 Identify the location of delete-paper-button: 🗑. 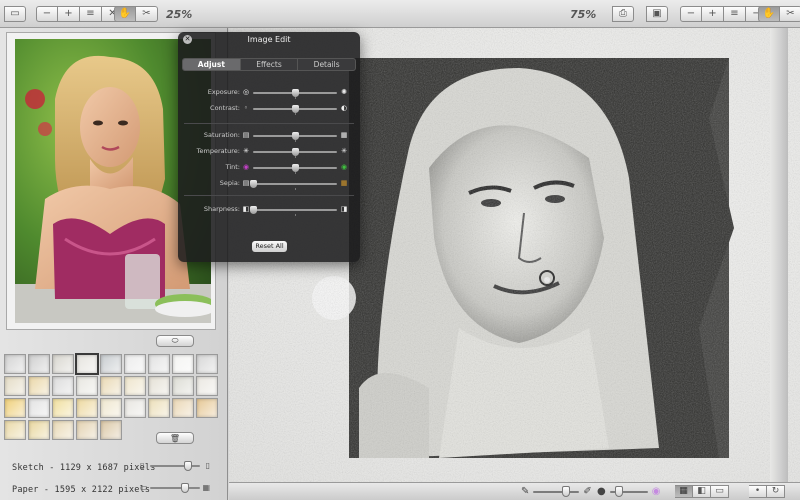
(175, 438).